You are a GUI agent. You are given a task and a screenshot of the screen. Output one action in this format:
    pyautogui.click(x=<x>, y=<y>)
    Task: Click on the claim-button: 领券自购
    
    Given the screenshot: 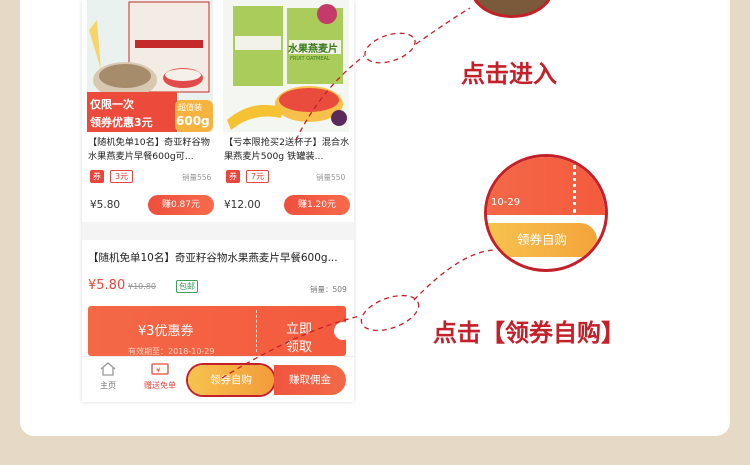 What is the action you would take?
    pyautogui.click(x=231, y=380)
    